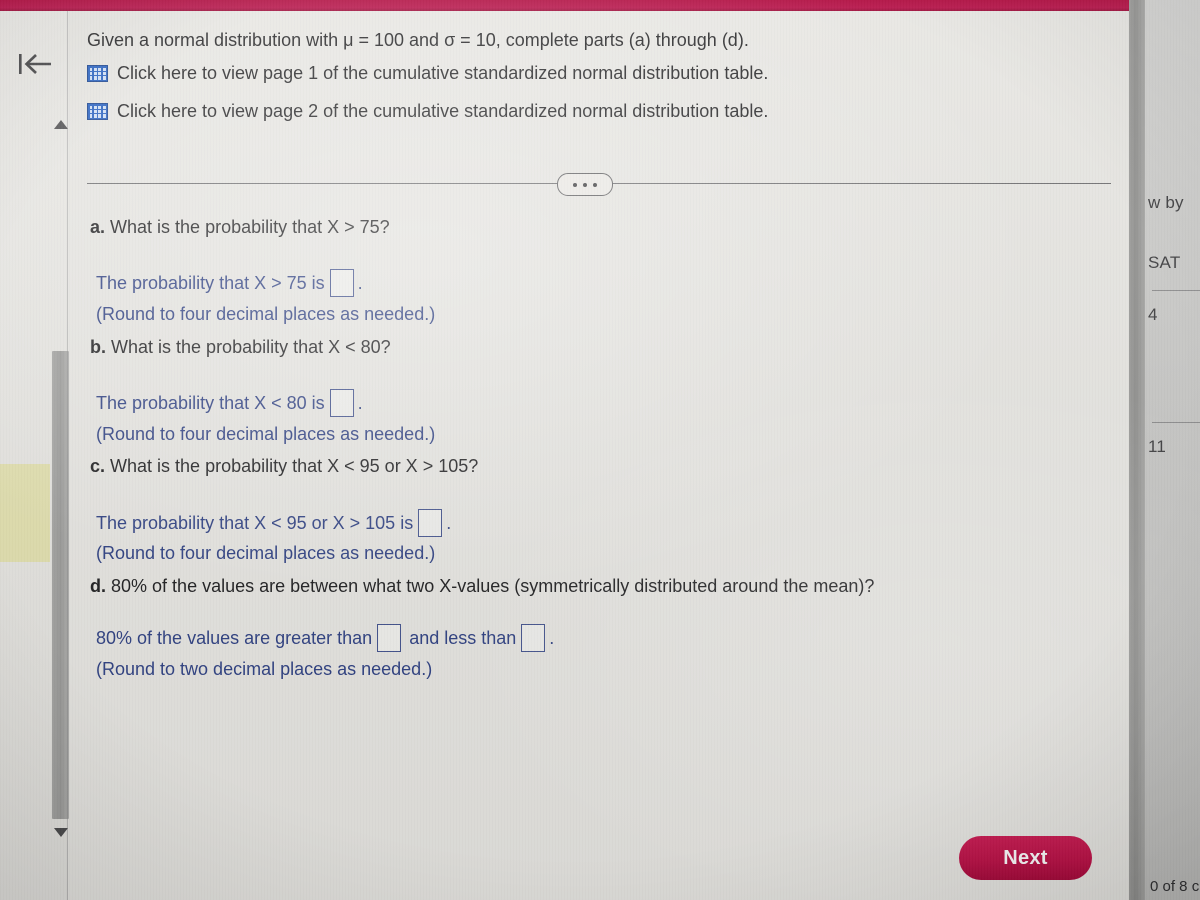 This screenshot has width=1200, height=900. I want to click on calendar-date-11: 11, so click(1157, 446).